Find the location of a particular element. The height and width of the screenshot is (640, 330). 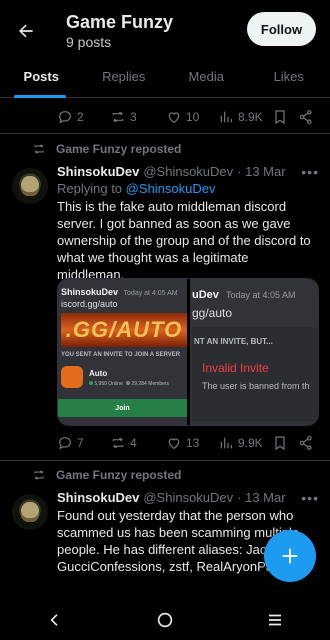

tab-likes: Likes is located at coordinates (289, 79).